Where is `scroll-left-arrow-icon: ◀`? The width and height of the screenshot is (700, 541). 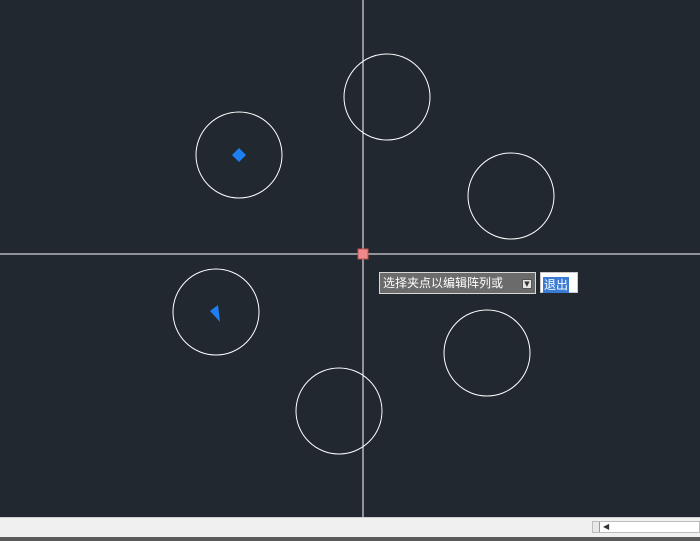
scroll-left-arrow-icon: ◀ is located at coordinates (606, 527).